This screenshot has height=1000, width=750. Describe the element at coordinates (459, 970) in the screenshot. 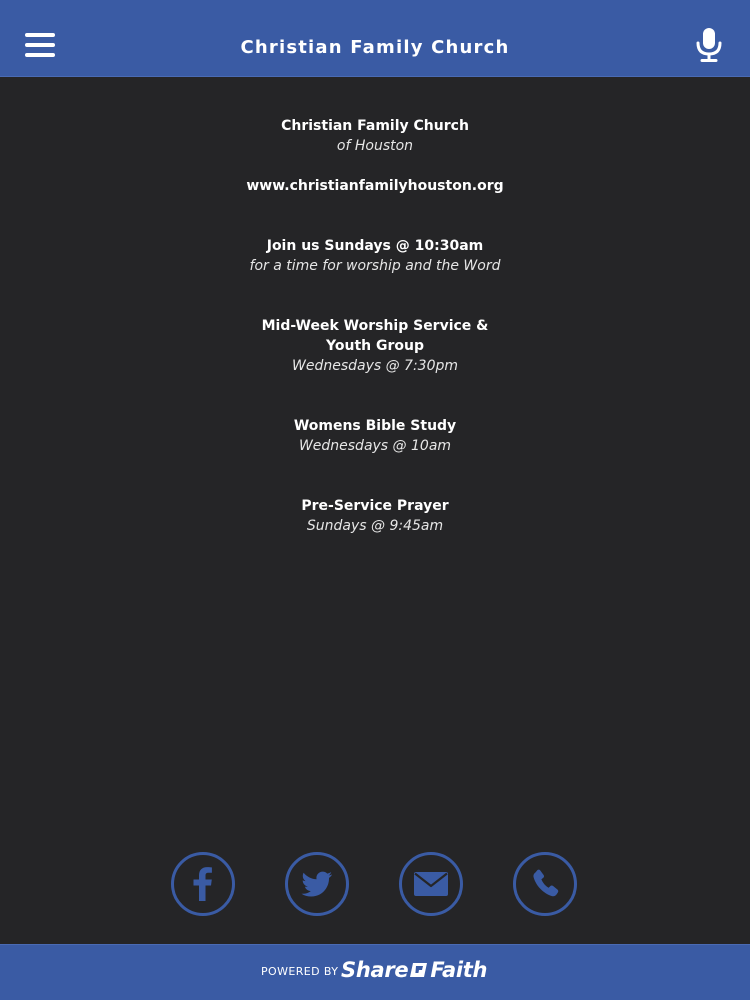

I see `brand-part2: Faith` at that location.